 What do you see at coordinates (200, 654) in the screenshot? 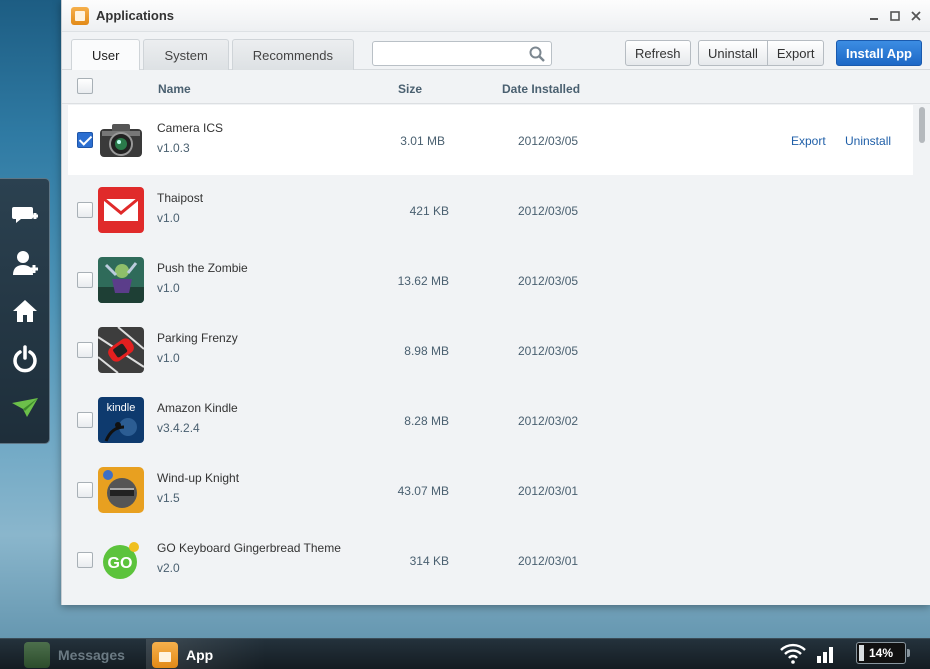
I see `taskbar-app-label: App` at bounding box center [200, 654].